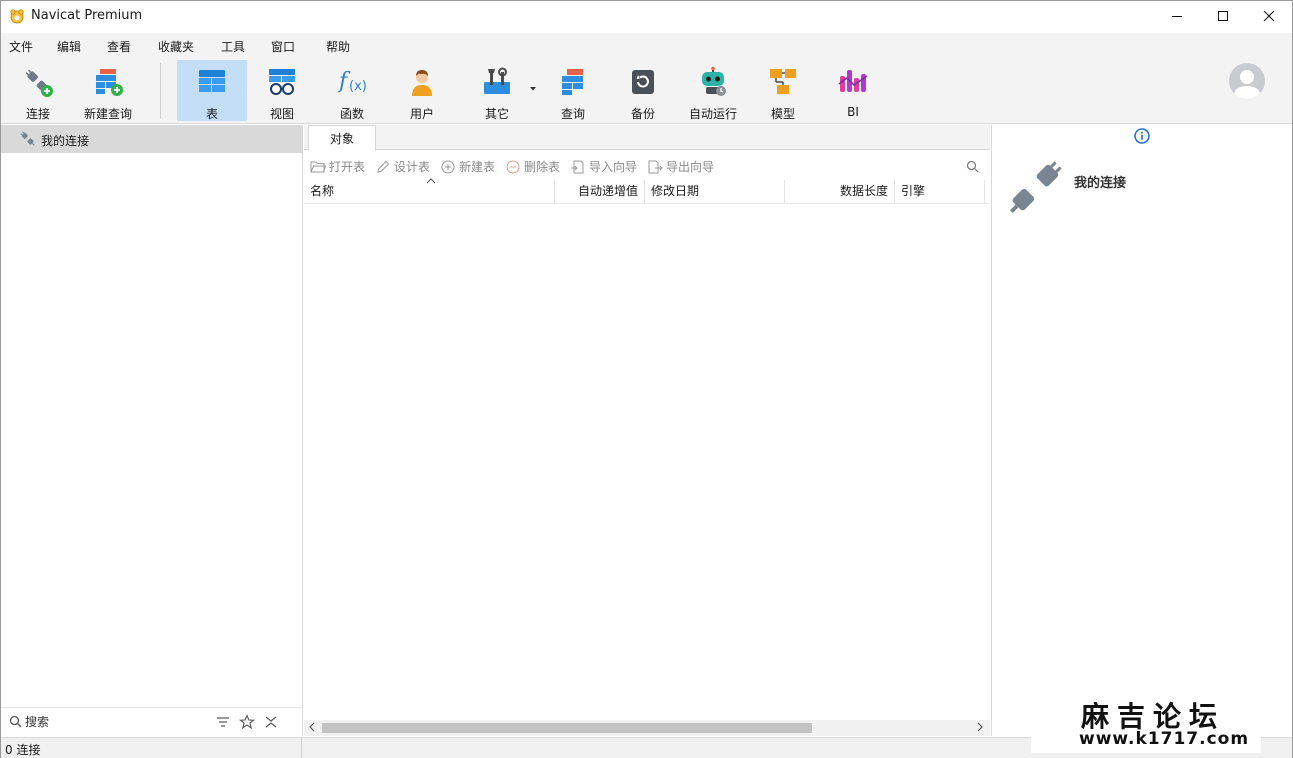  I want to click on toolbar-new-query-button: 新建查询, so click(108, 90).